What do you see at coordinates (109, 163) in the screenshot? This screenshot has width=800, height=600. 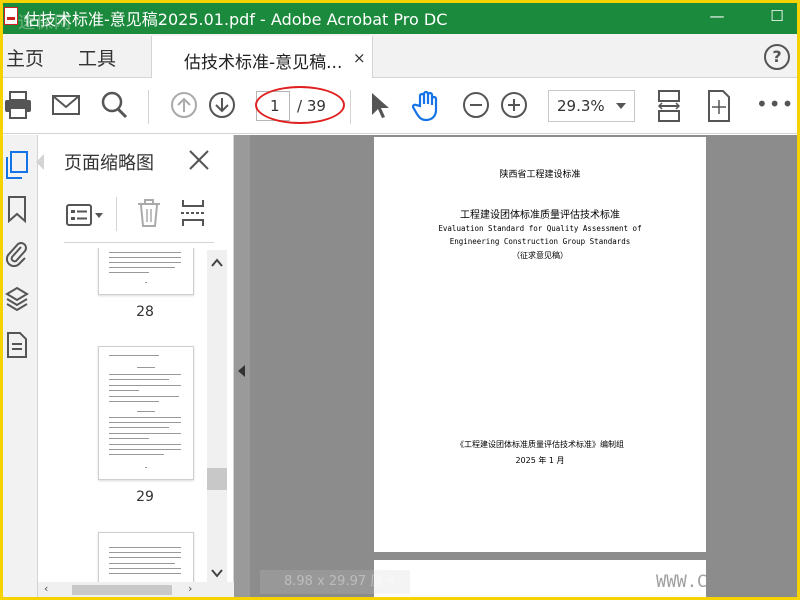 I see `panel-title: 页面缩略图` at bounding box center [109, 163].